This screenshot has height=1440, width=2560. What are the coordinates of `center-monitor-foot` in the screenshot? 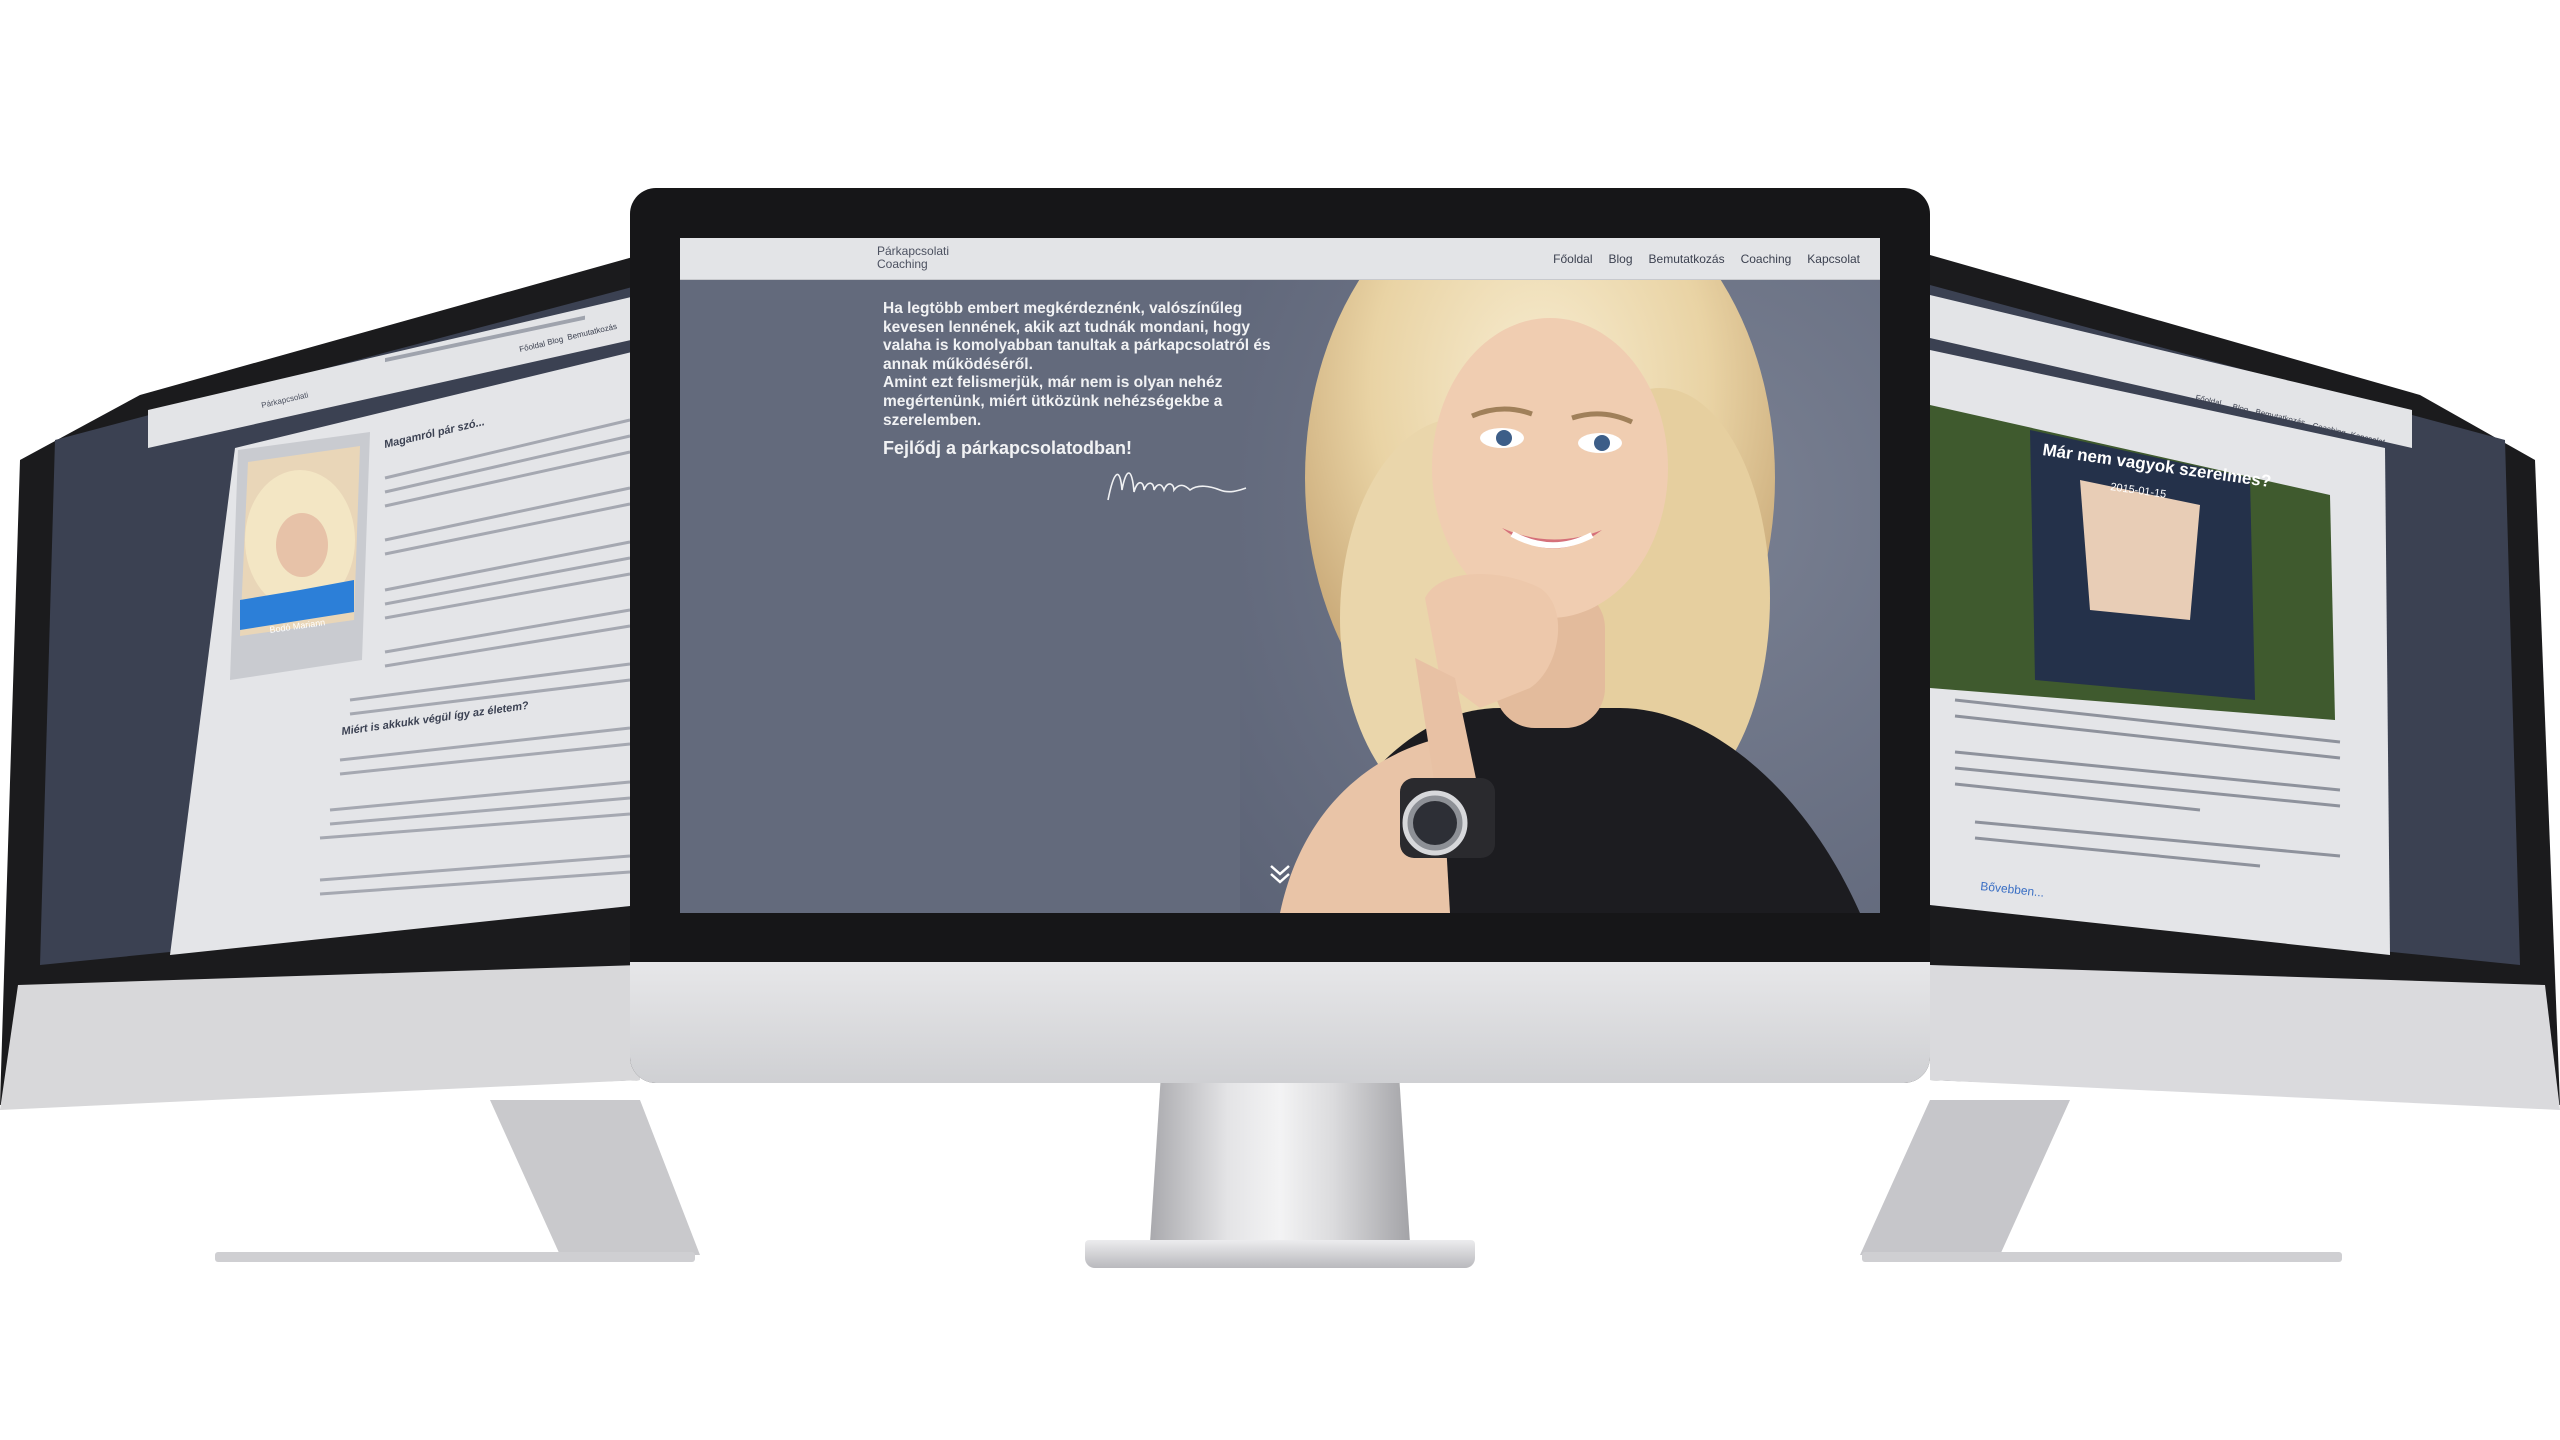 It's located at (1280, 1254).